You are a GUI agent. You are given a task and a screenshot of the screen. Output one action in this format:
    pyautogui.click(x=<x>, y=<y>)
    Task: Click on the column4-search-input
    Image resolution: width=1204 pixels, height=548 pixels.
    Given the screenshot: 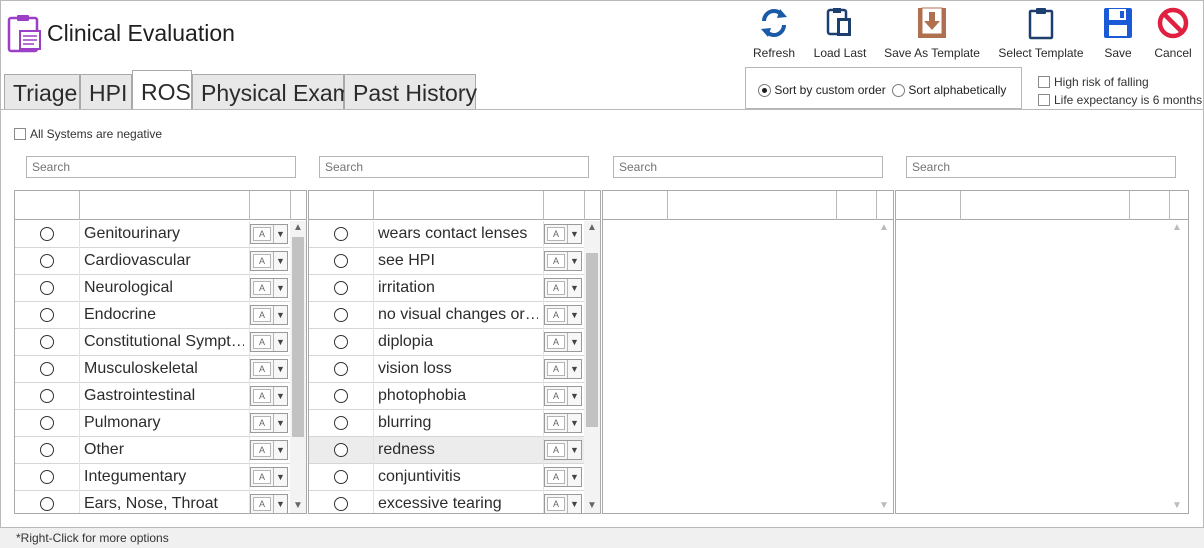 What is the action you would take?
    pyautogui.click(x=1041, y=167)
    